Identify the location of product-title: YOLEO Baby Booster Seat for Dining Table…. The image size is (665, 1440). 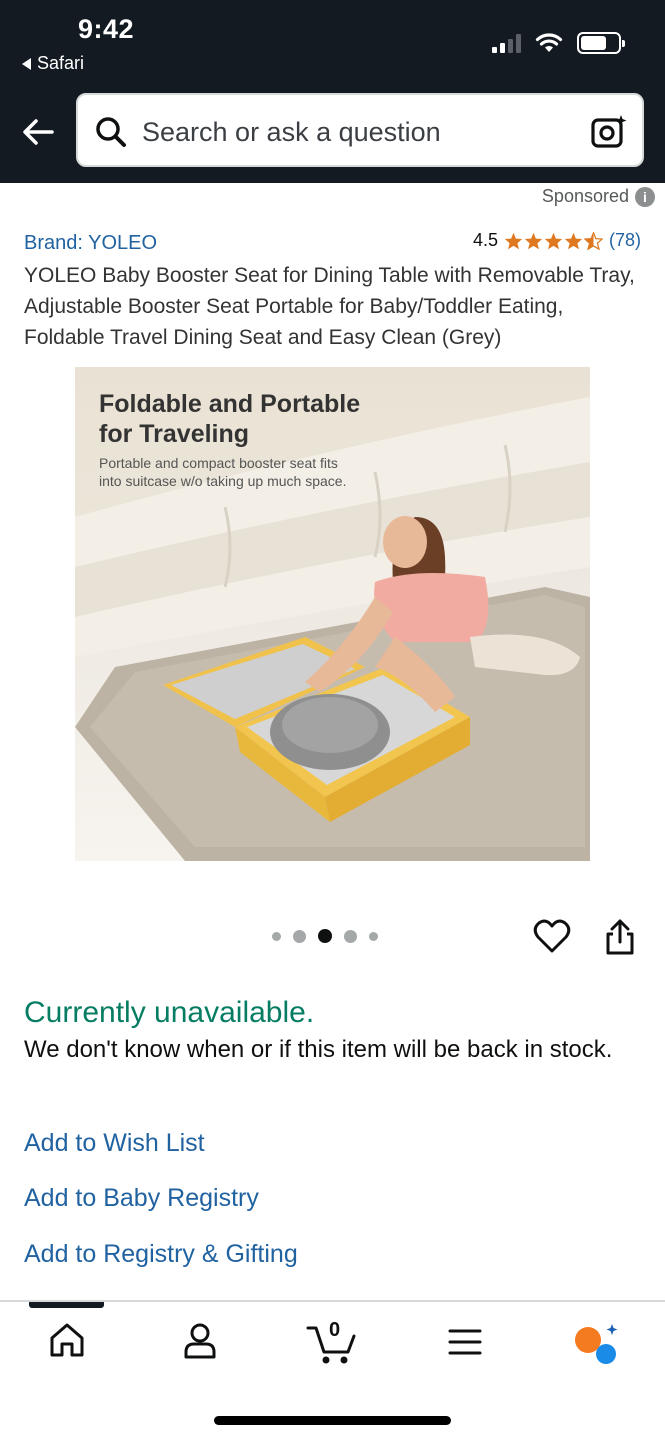
(334, 306).